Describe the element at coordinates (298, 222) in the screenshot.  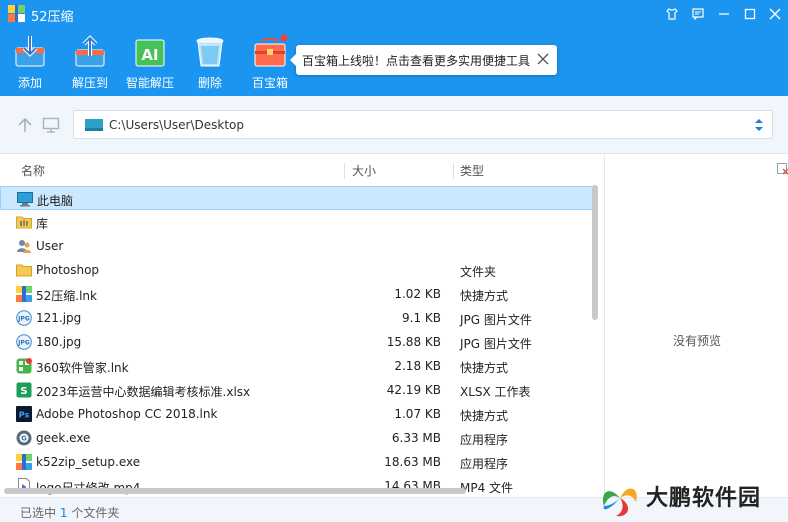
I see `file-row: 库` at that location.